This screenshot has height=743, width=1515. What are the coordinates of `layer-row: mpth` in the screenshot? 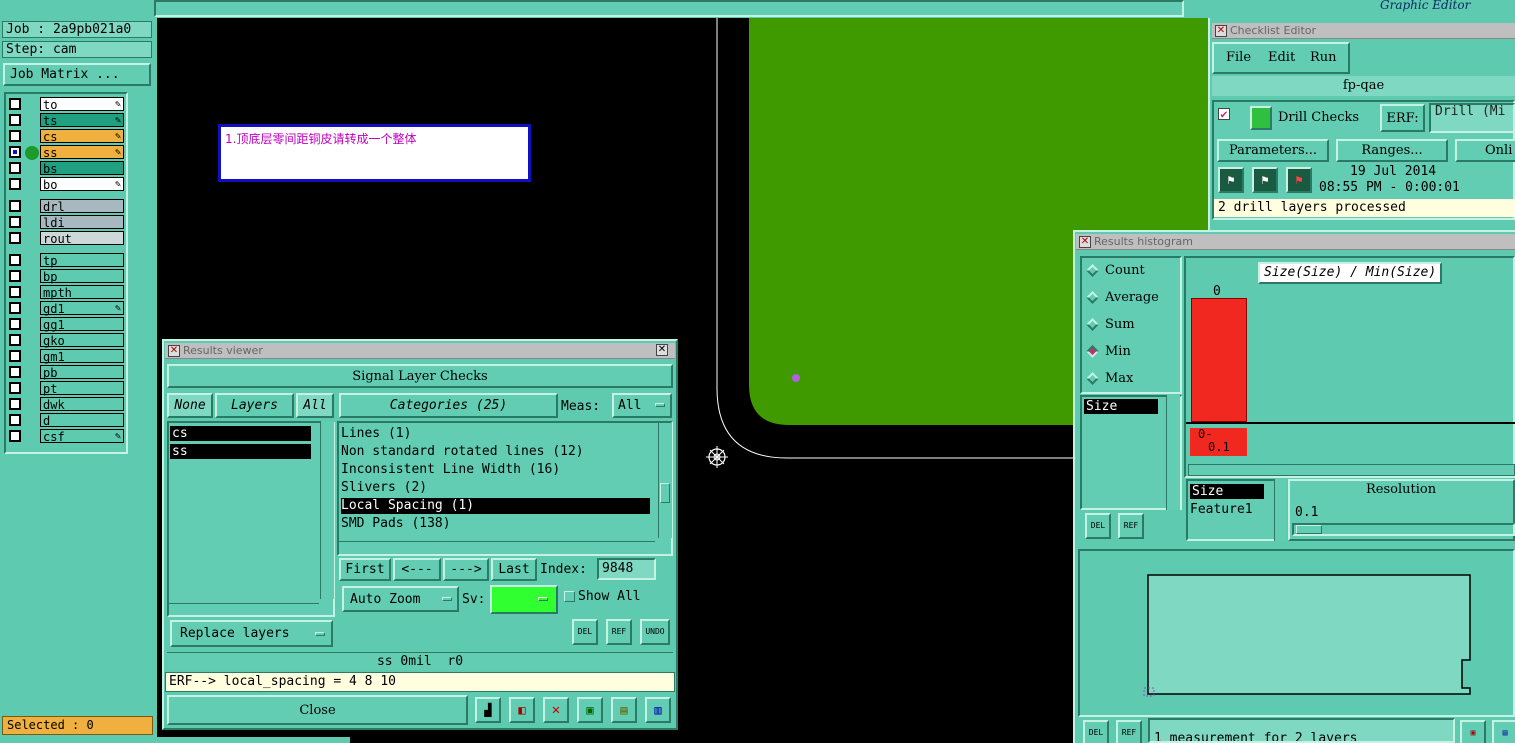 It's located at (65, 292).